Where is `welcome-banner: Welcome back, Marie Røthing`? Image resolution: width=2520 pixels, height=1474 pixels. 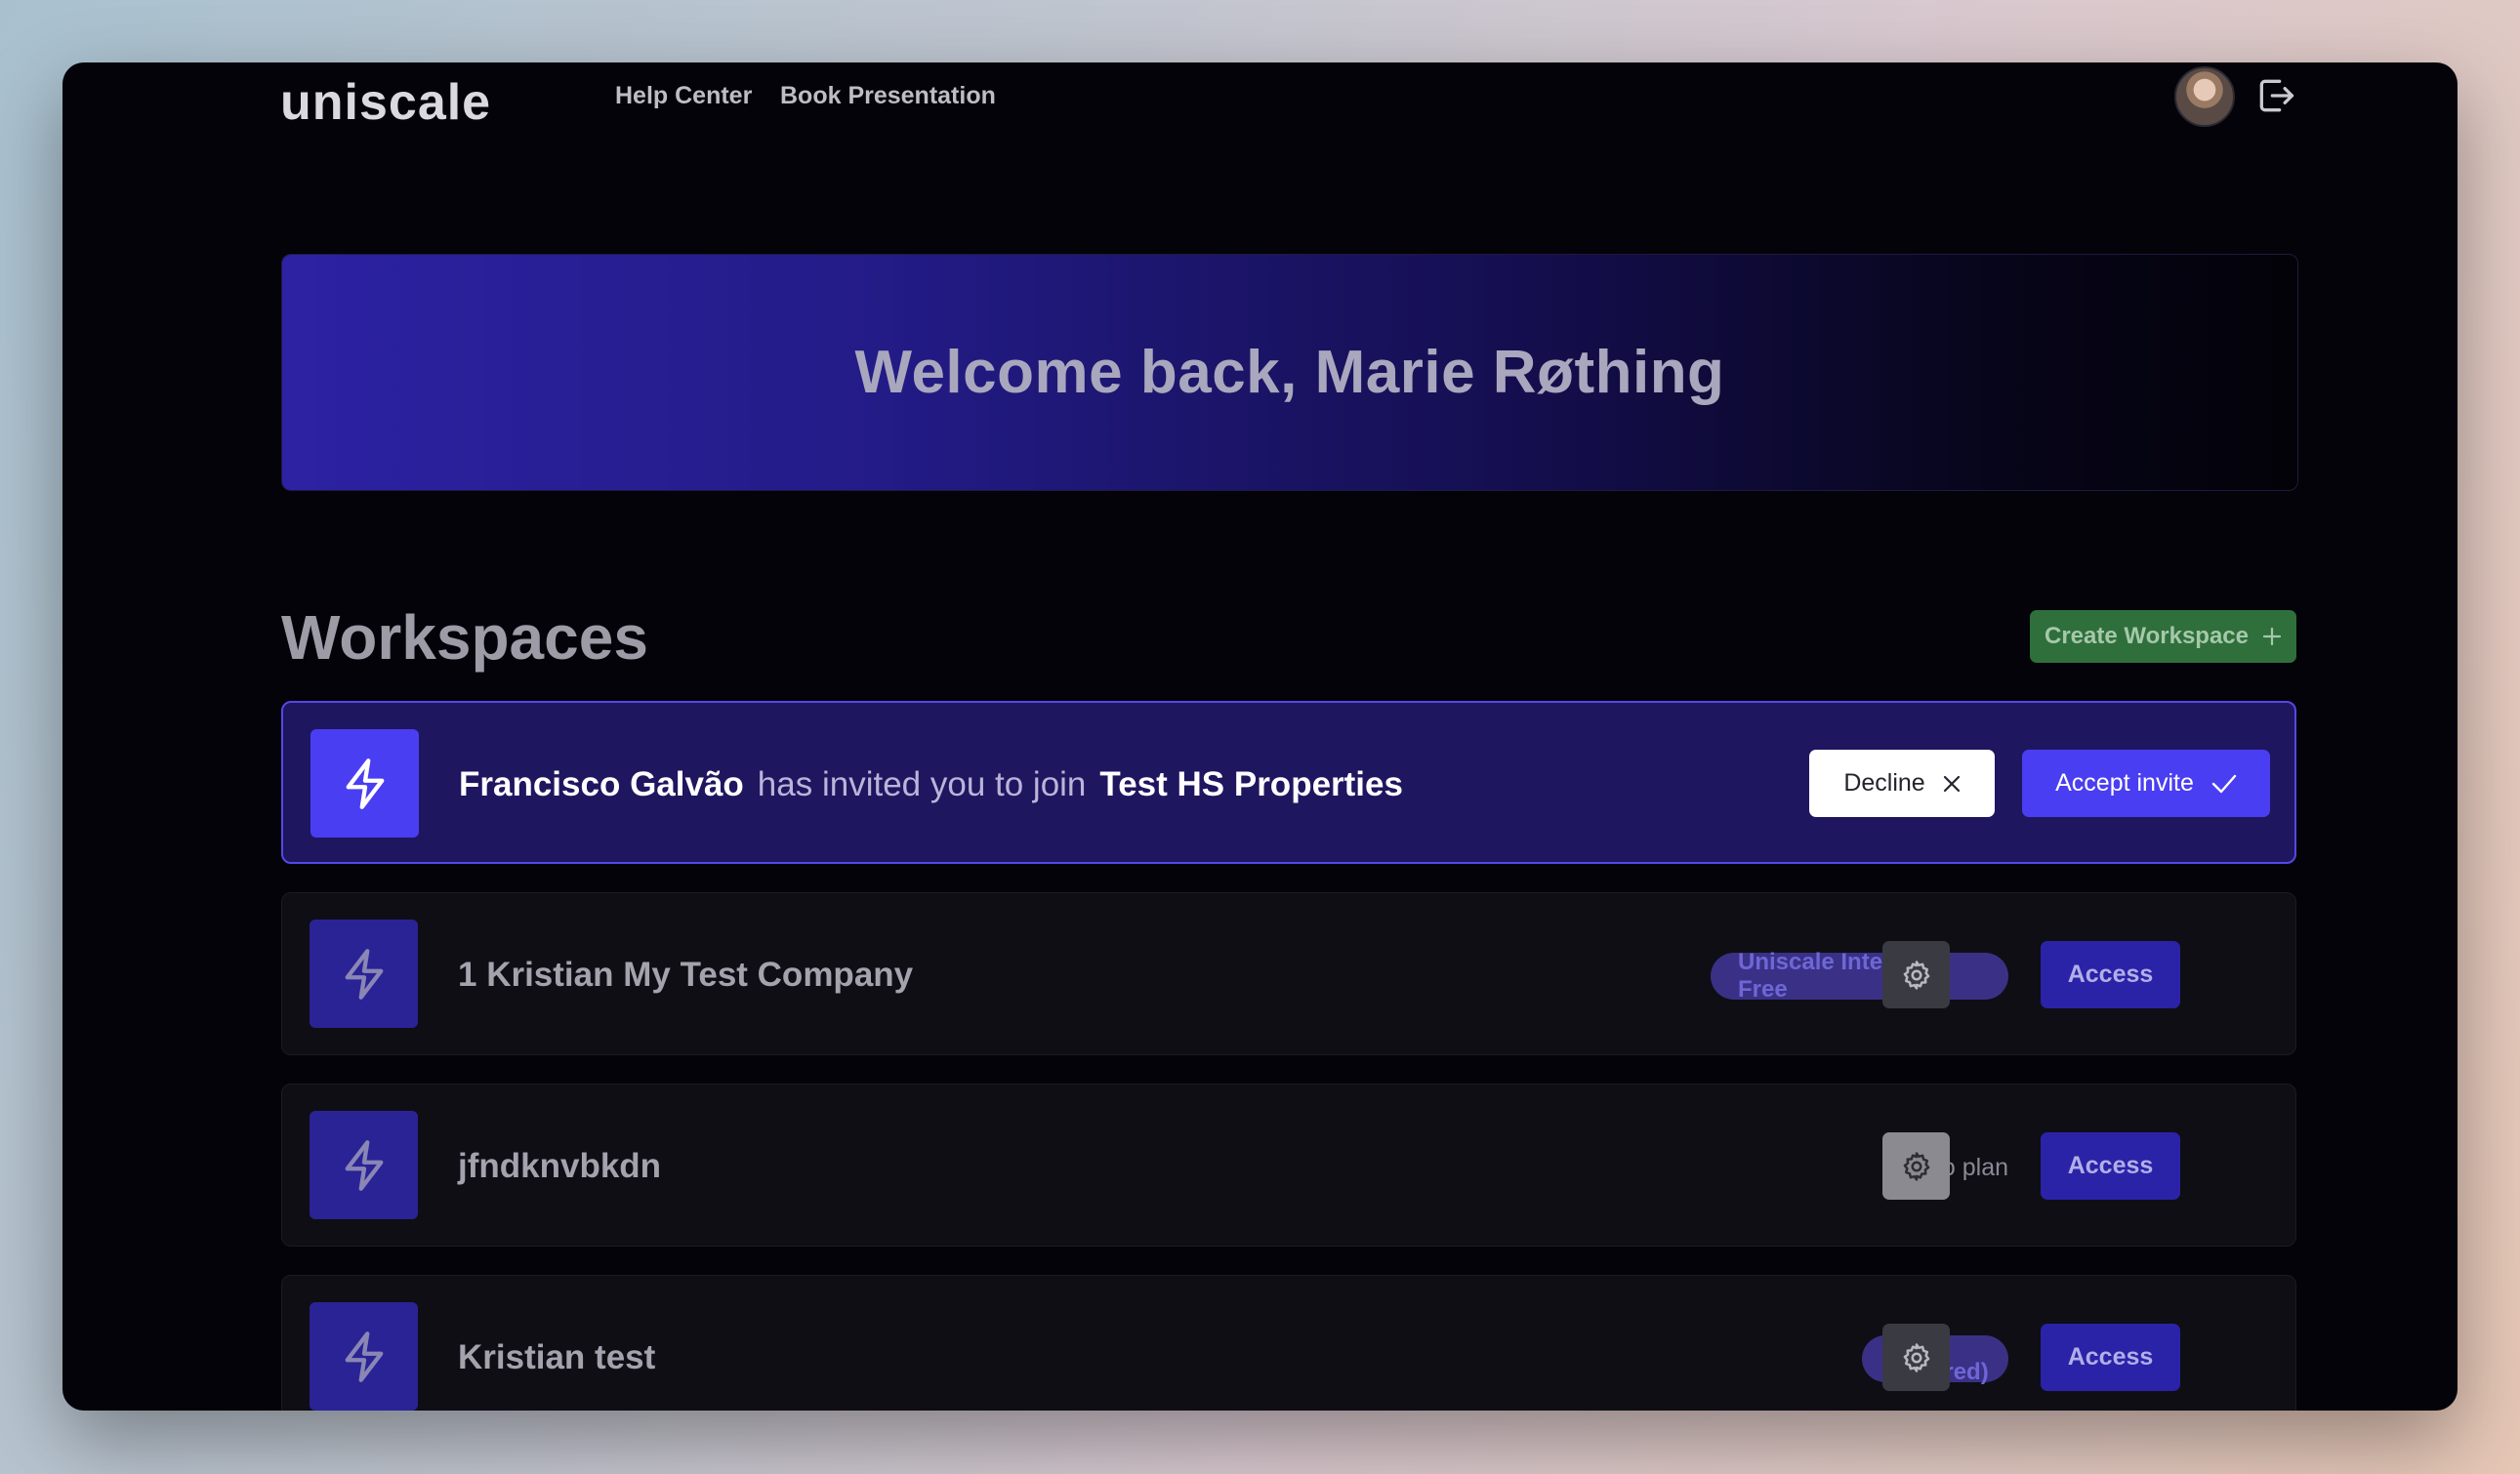 welcome-banner: Welcome back, Marie Røthing is located at coordinates (1289, 372).